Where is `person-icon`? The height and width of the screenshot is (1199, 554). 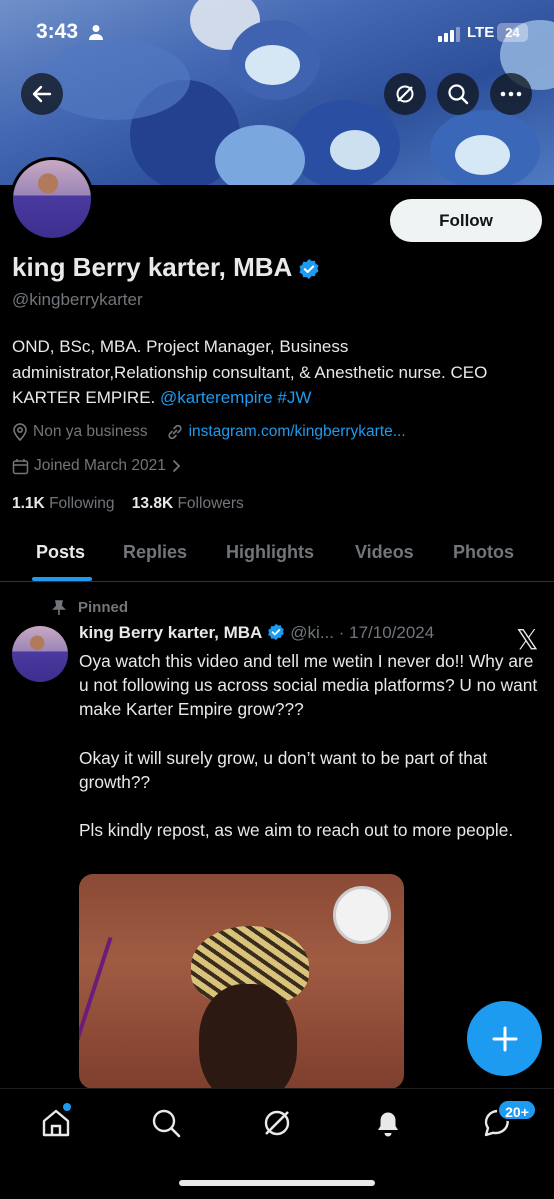 person-icon is located at coordinates (96, 32).